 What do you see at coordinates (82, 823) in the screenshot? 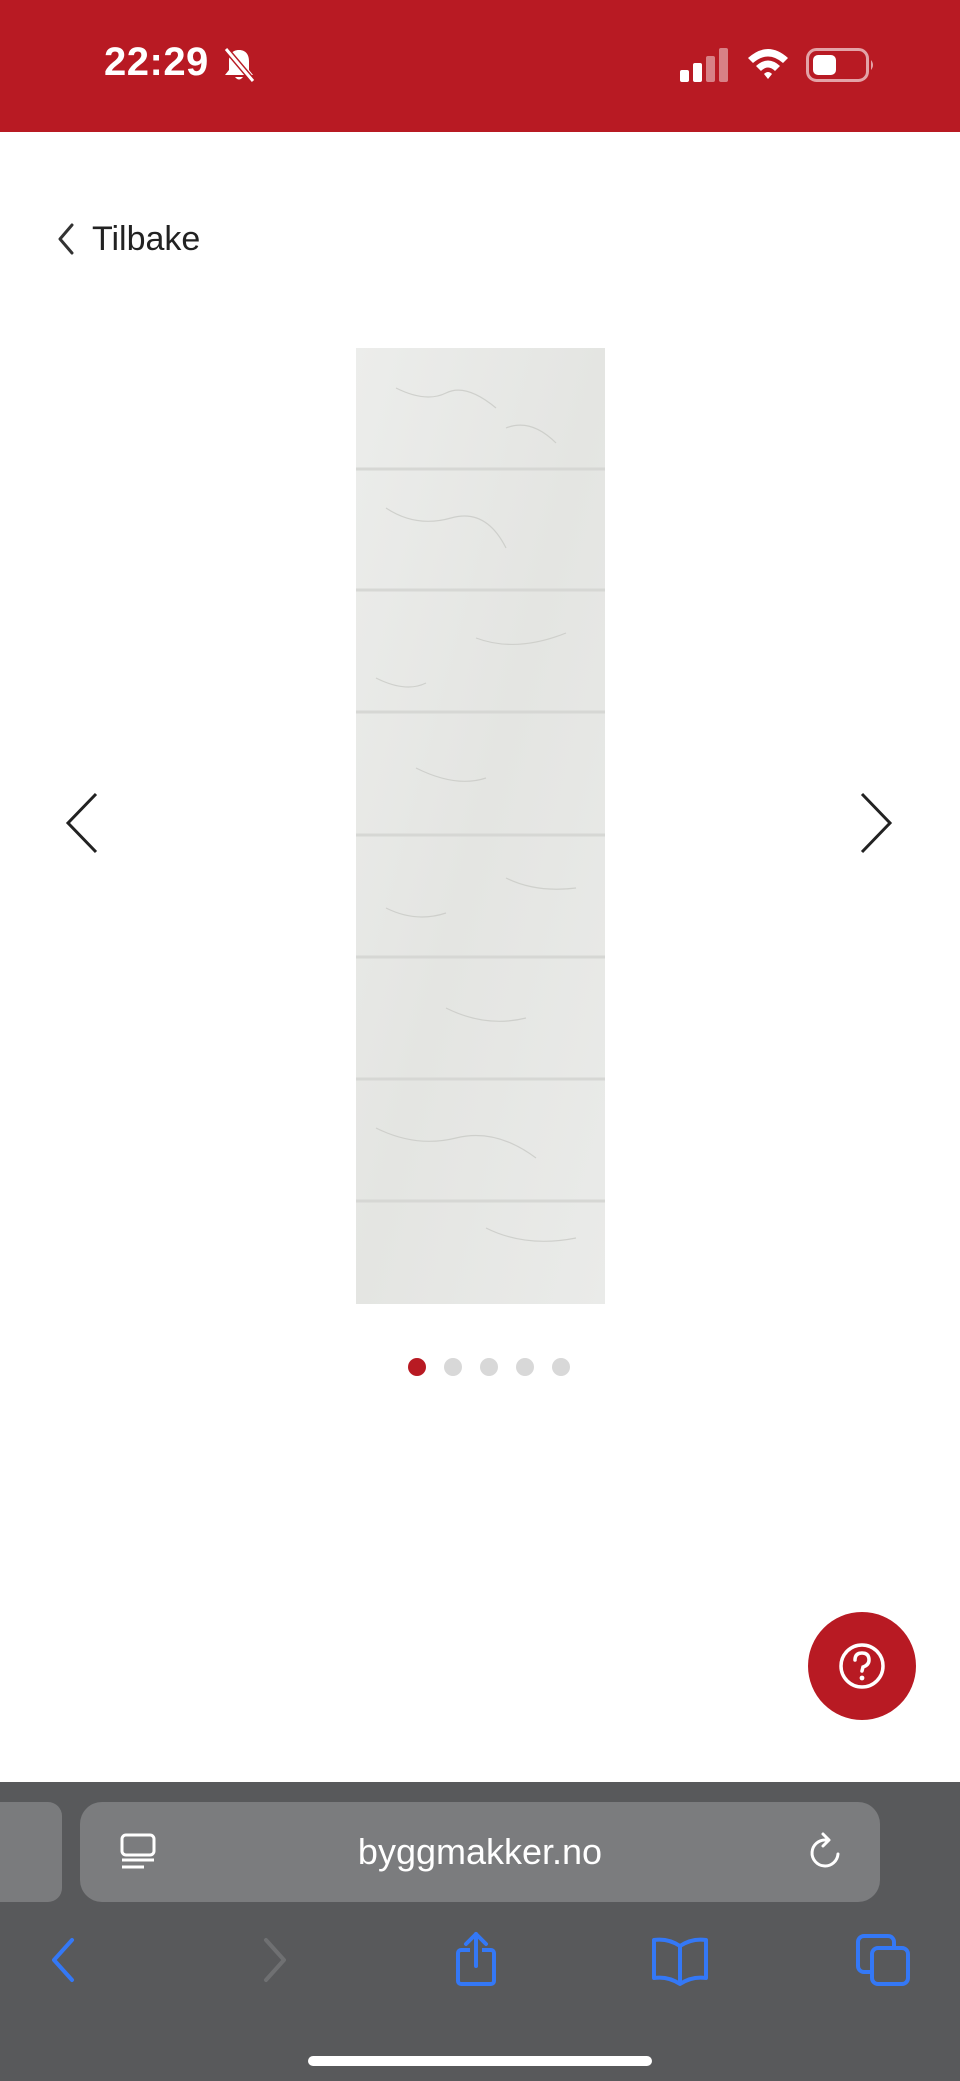
I see `gallery-prev-button` at bounding box center [82, 823].